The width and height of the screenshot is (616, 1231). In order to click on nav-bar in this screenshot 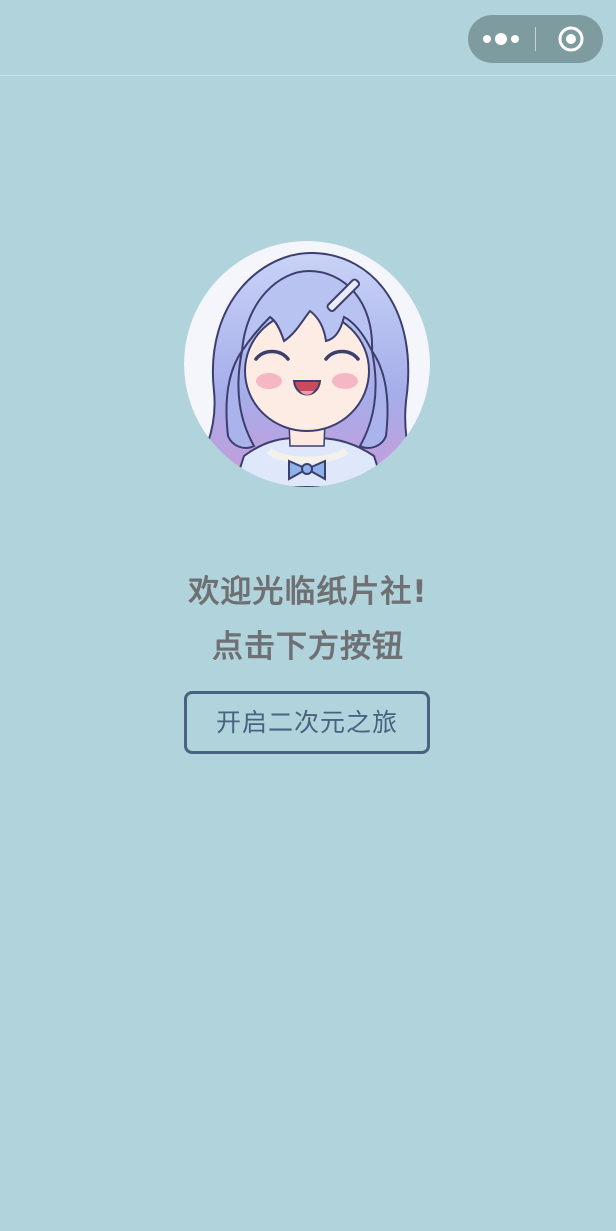, I will do `click(308, 38)`.